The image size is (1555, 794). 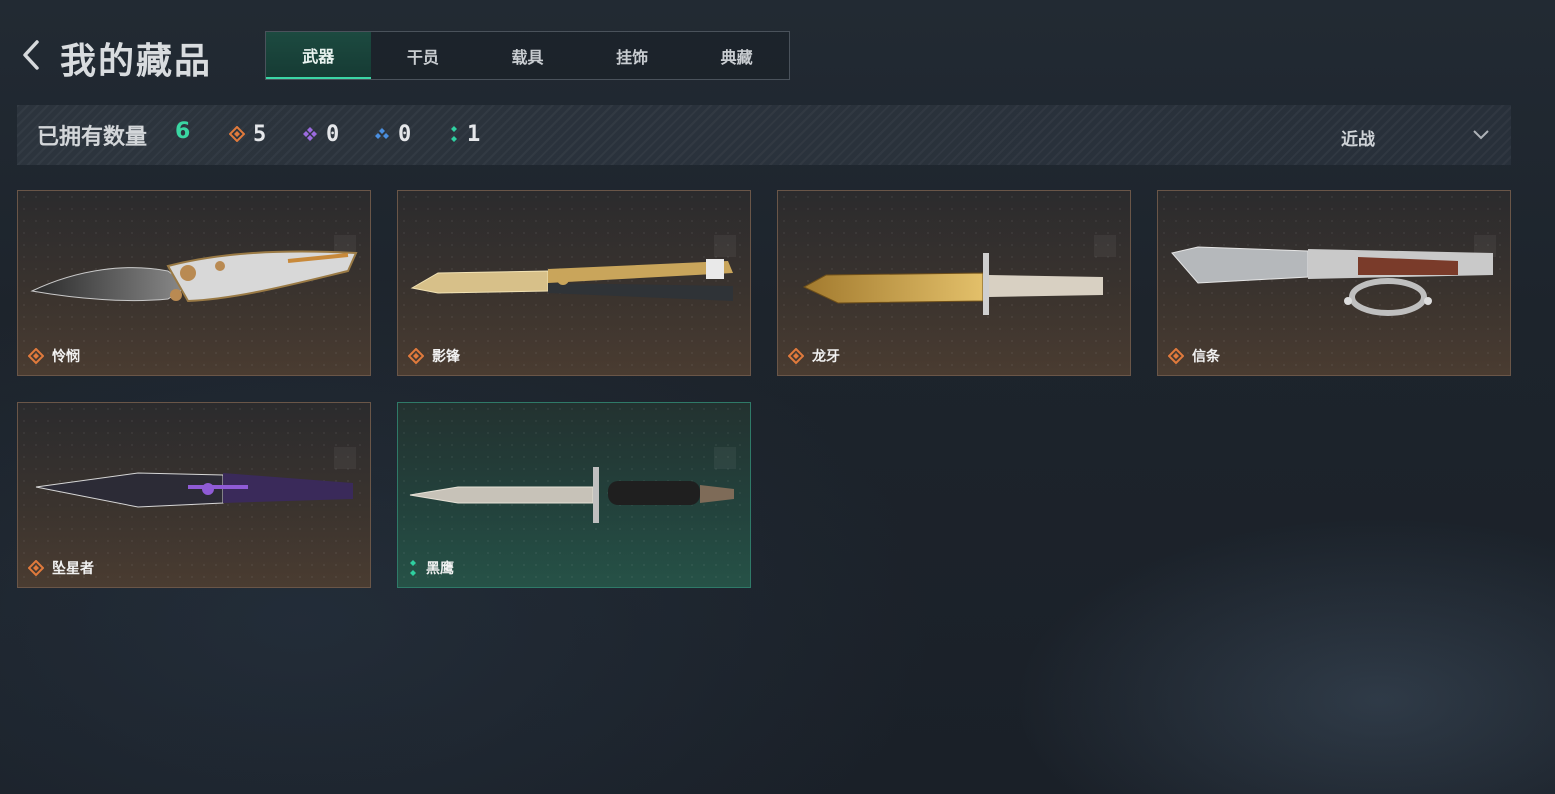 What do you see at coordinates (1481, 135) in the screenshot?
I see `chevron-down-icon` at bounding box center [1481, 135].